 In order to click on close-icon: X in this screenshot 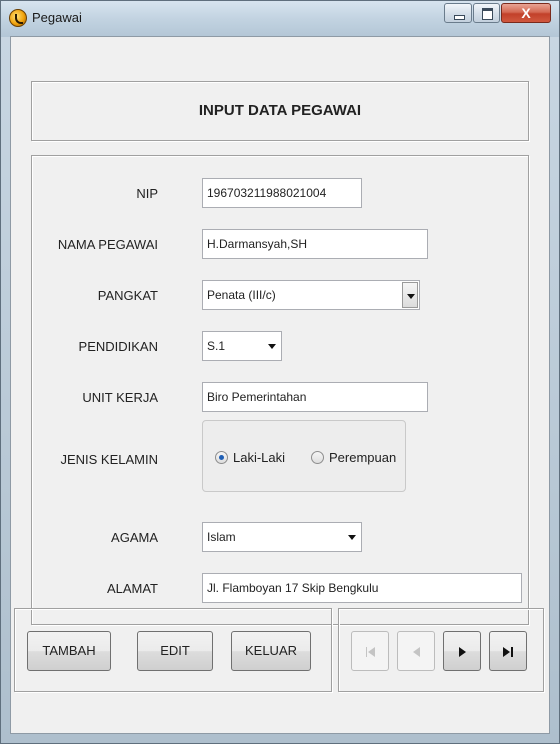, I will do `click(526, 13)`.